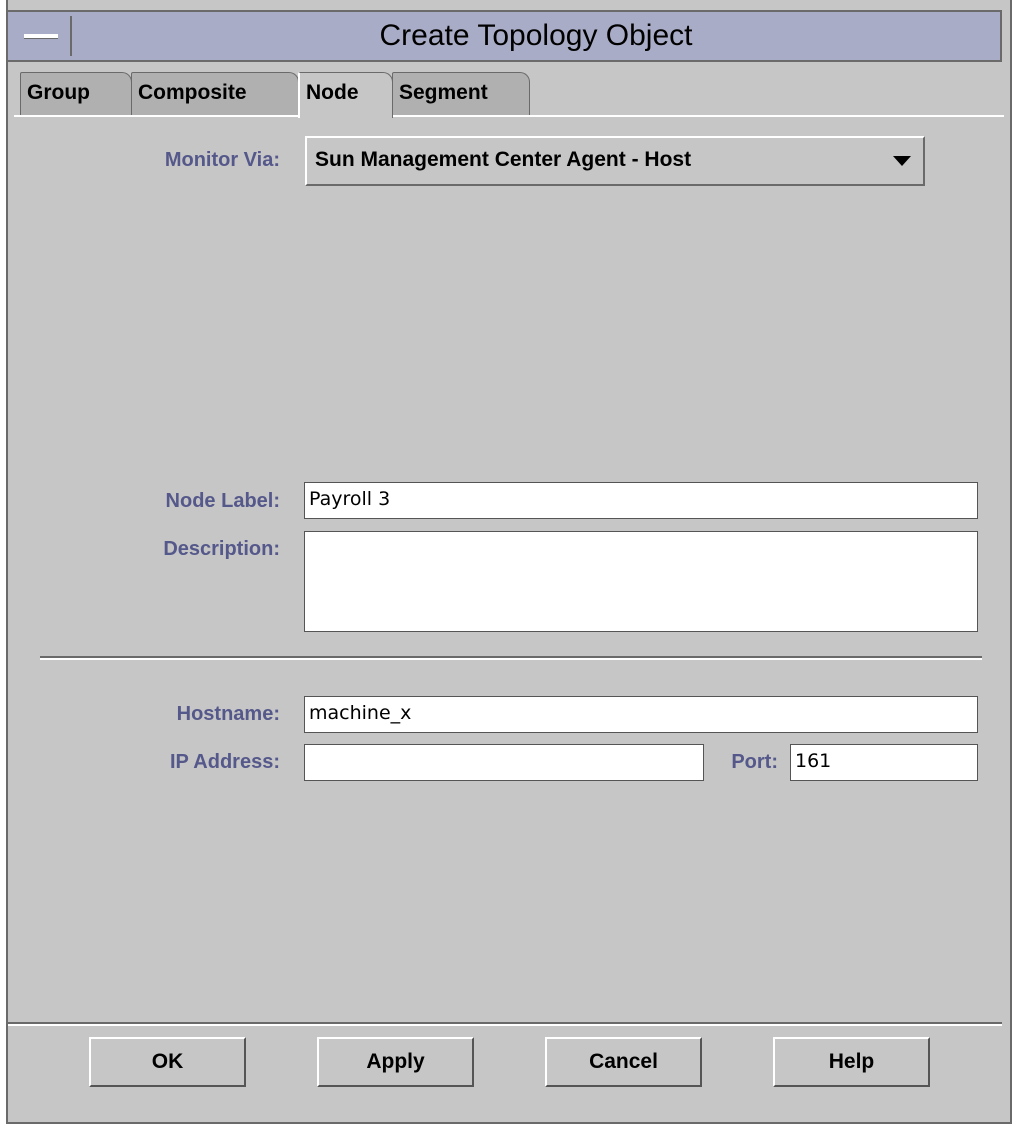 The height and width of the screenshot is (1132, 1019). I want to click on node-label-label: Node Label:, so click(222, 501).